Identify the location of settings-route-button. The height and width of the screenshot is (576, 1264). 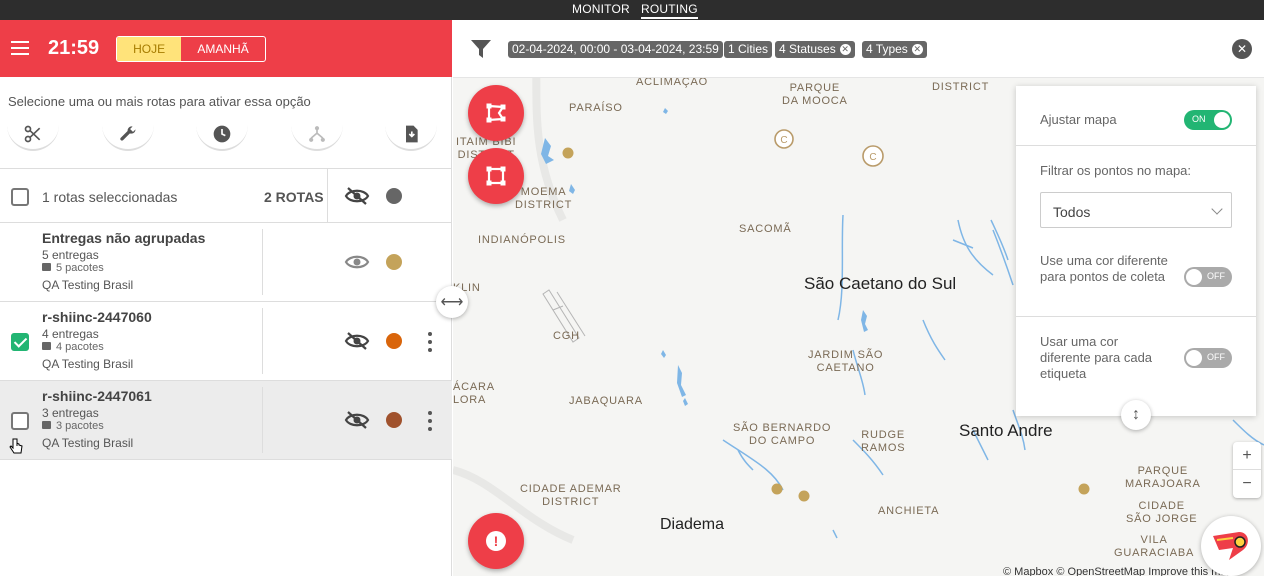
(128, 134).